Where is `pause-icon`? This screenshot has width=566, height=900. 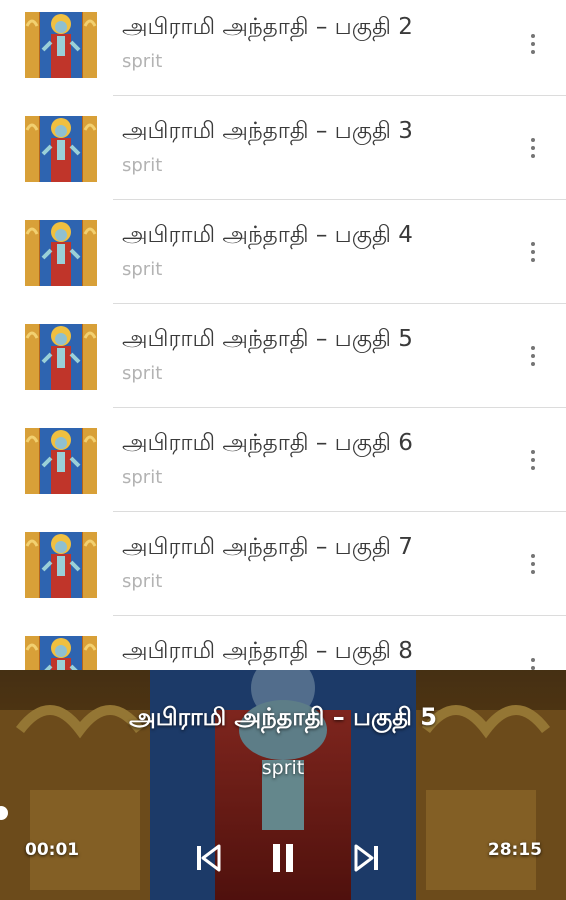
pause-icon is located at coordinates (283, 858).